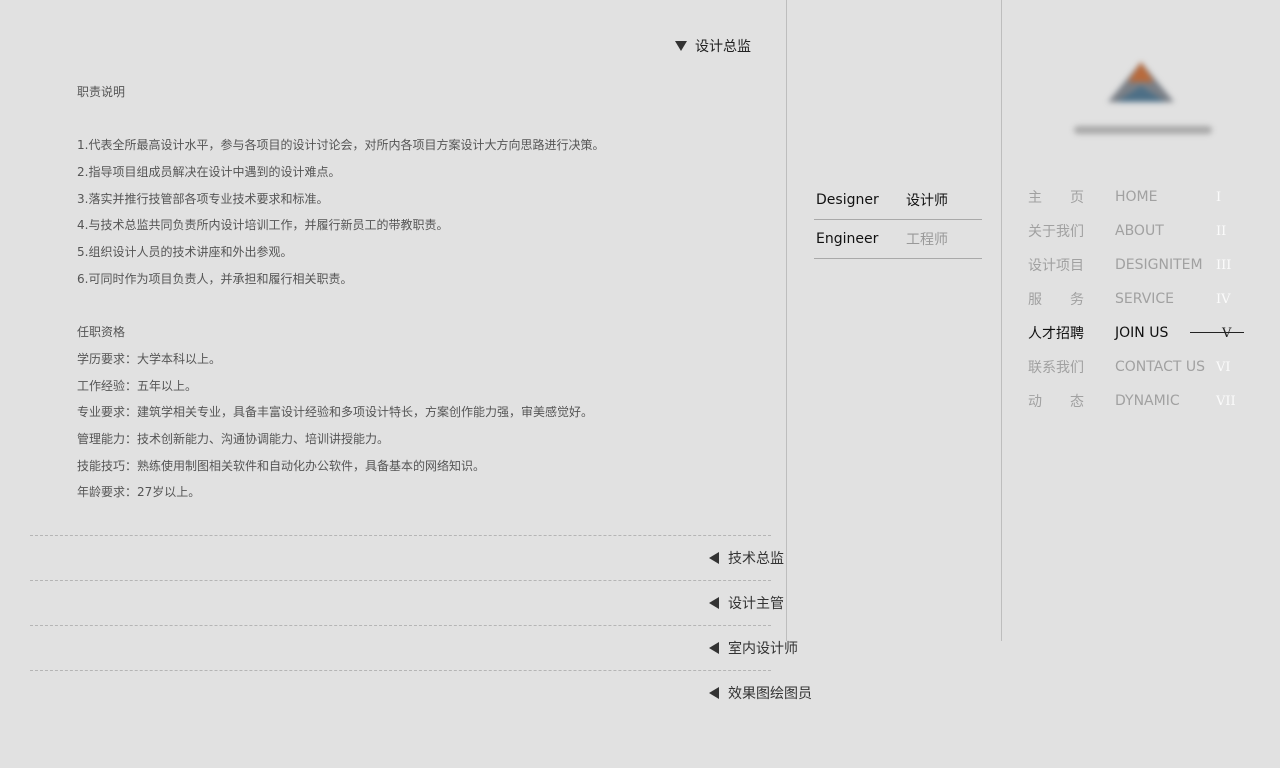  I want to click on position-item-design-supervisor: 设计主管, so click(407, 603).